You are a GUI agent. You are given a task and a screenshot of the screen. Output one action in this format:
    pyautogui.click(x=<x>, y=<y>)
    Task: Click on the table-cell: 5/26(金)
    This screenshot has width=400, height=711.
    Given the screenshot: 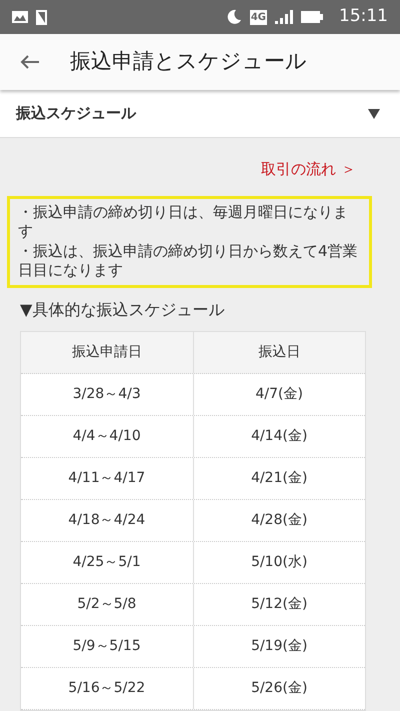 What is the action you would take?
    pyautogui.click(x=278, y=688)
    